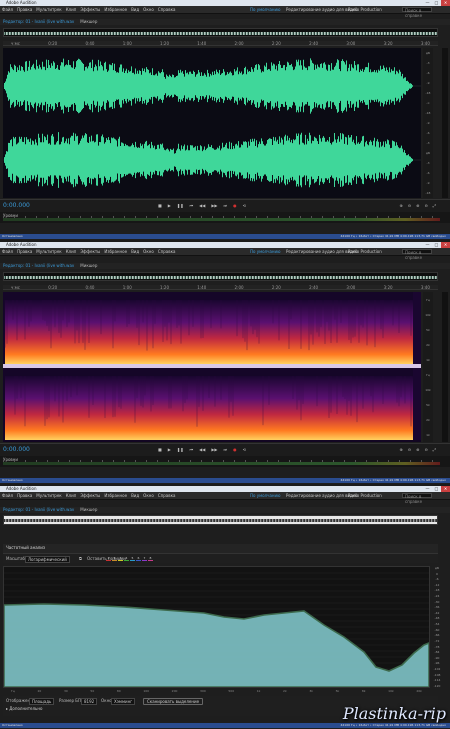 Image resolution: width=450 pixels, height=729 pixels. Describe the element at coordinates (47, 559) in the screenshot. I see `scale-select: Логарифмический` at that location.